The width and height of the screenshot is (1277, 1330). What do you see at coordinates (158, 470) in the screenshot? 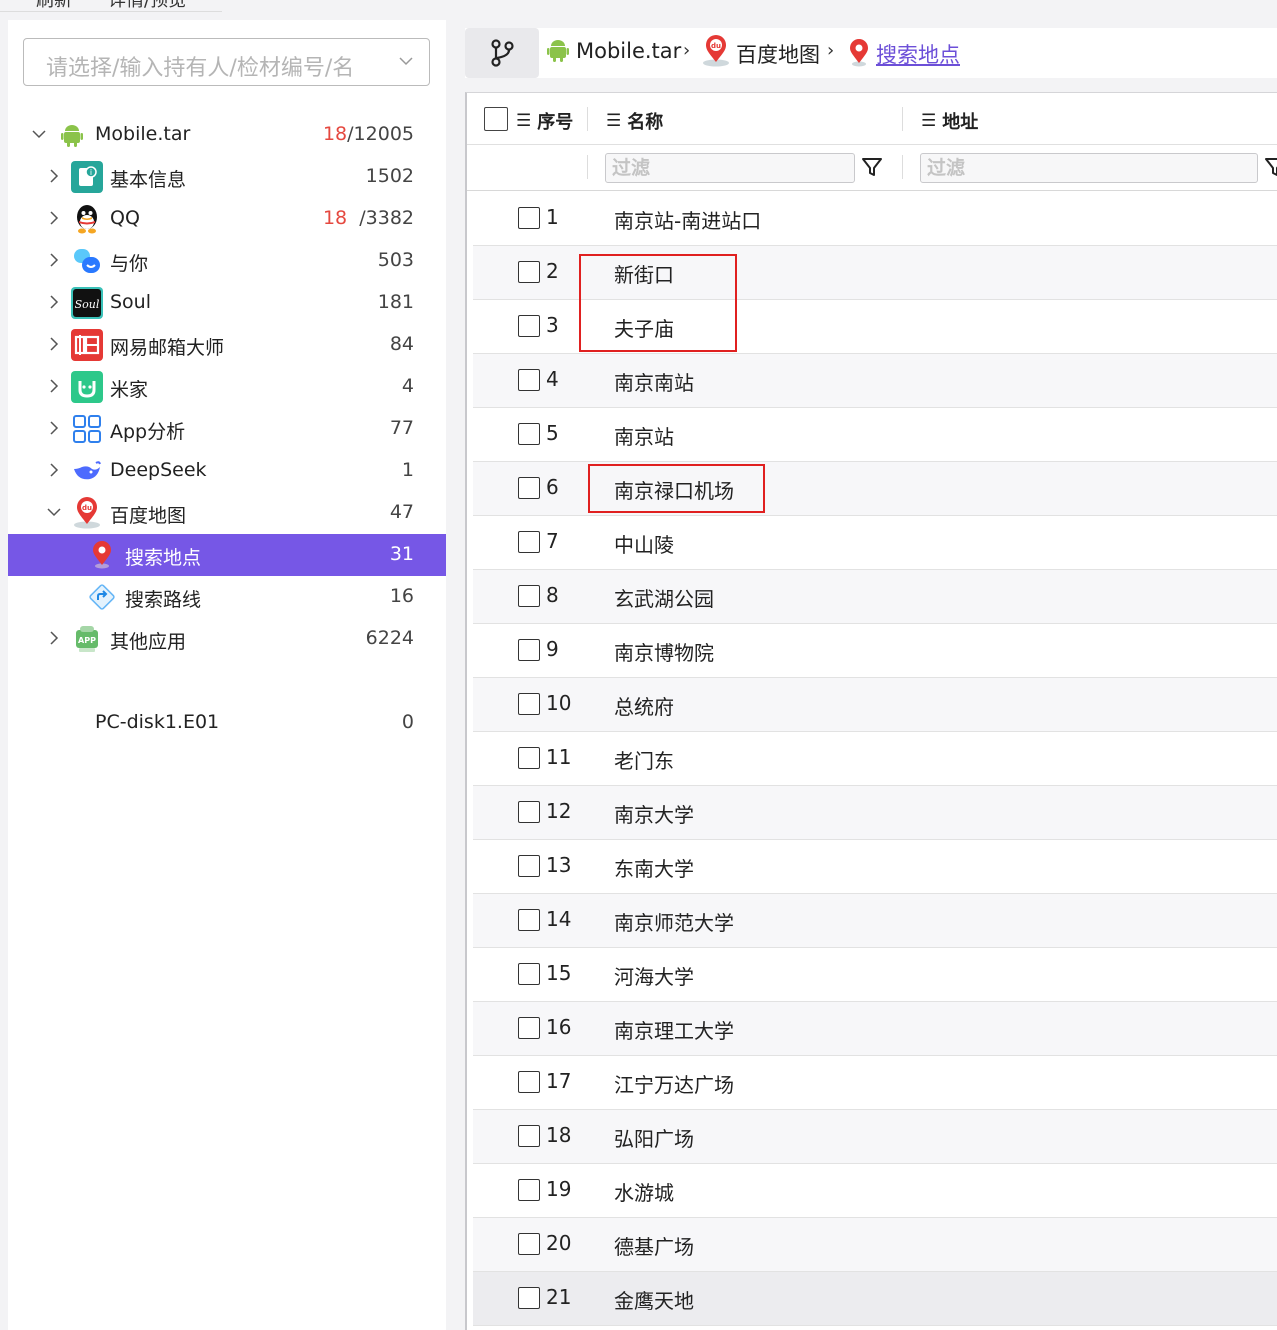
I see `tree-node-label: DeepSeek` at bounding box center [158, 470].